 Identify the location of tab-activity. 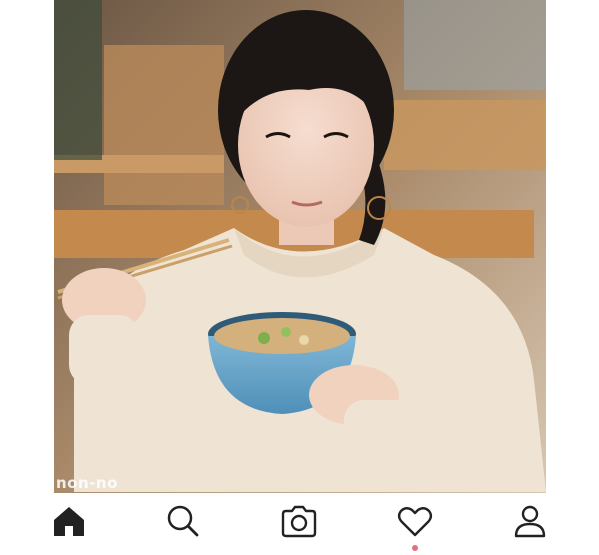
(415, 526).